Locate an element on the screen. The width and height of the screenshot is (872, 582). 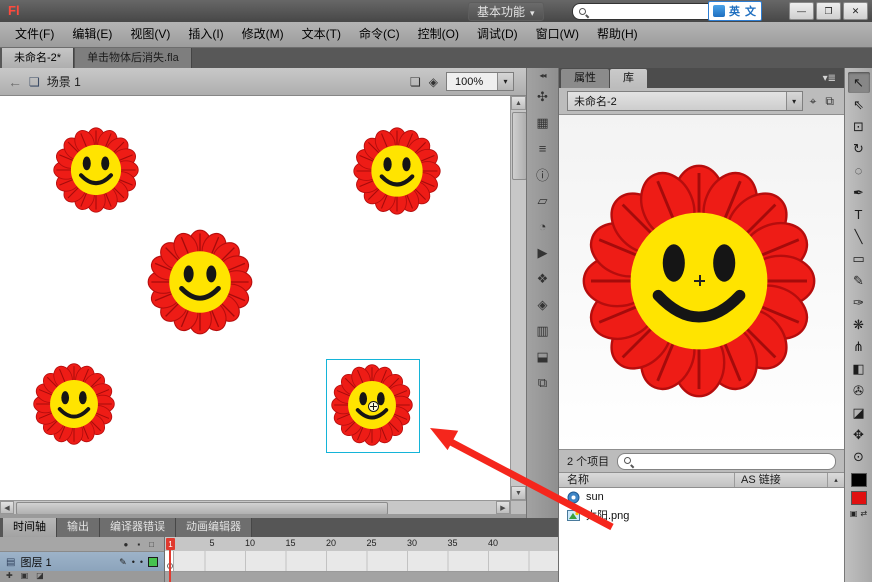
fill-color-swatch is located at coordinates (858, 498).